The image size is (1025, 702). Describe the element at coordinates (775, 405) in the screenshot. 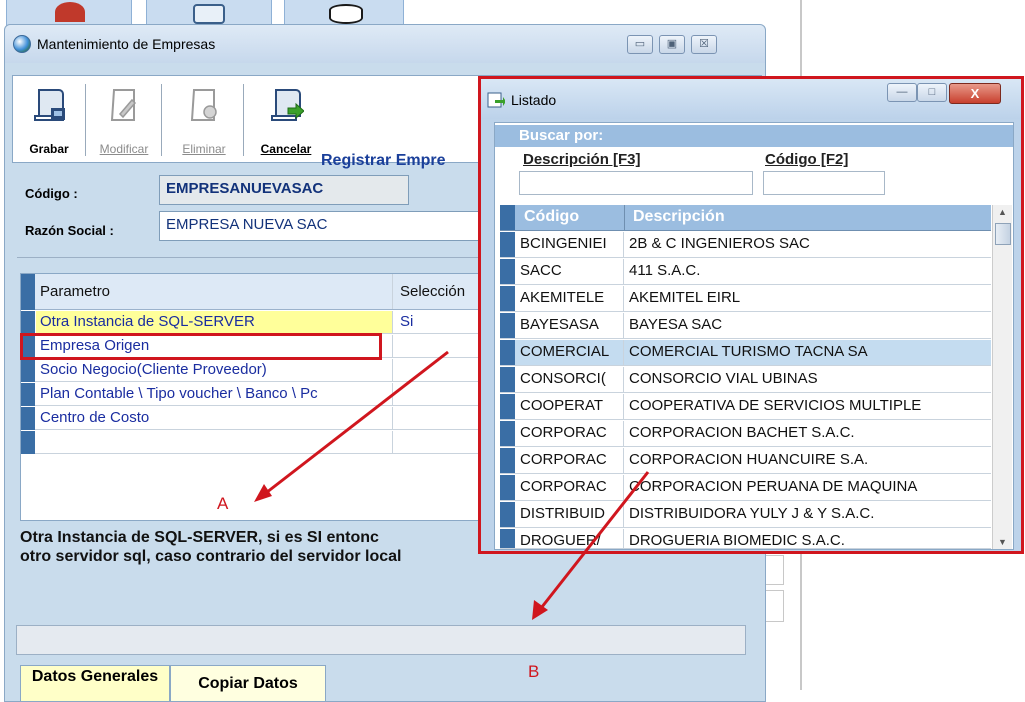

I see `row-descripcion: COOPERATIVA DE SERVICIOS MULTIPLE` at that location.